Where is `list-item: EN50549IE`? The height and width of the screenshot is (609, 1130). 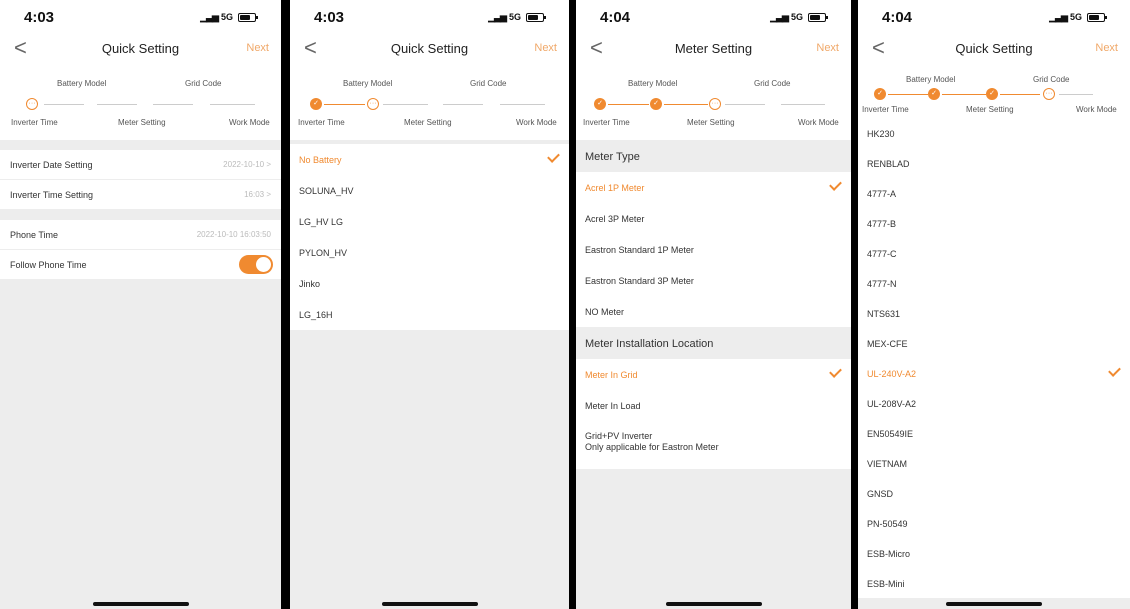
list-item: EN50549IE is located at coordinates (994, 433).